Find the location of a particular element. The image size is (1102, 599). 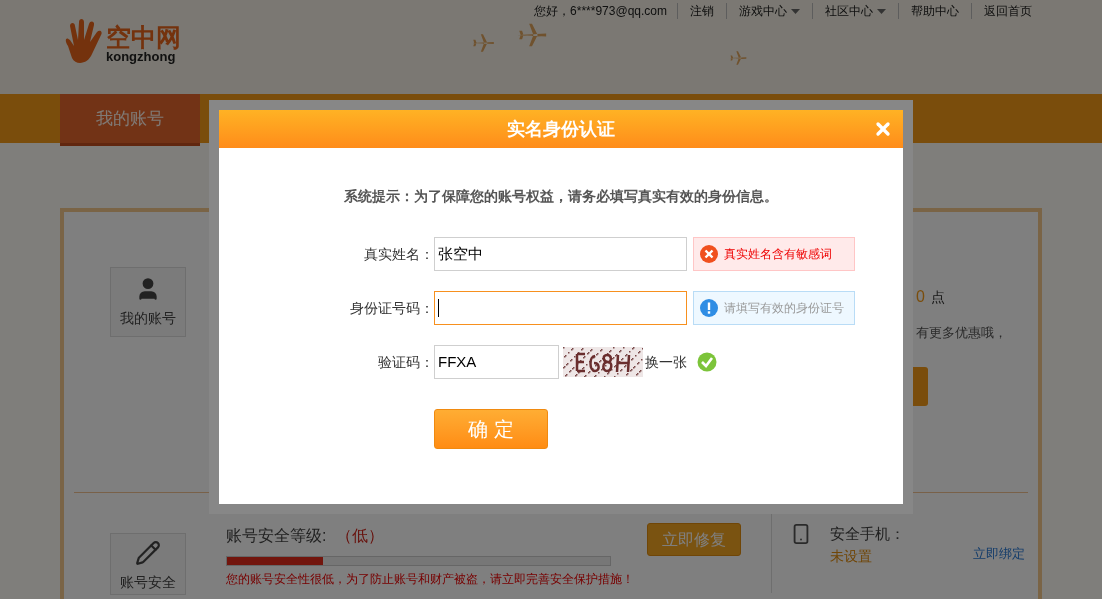

main-tab: 我的账号 is located at coordinates (130, 120).